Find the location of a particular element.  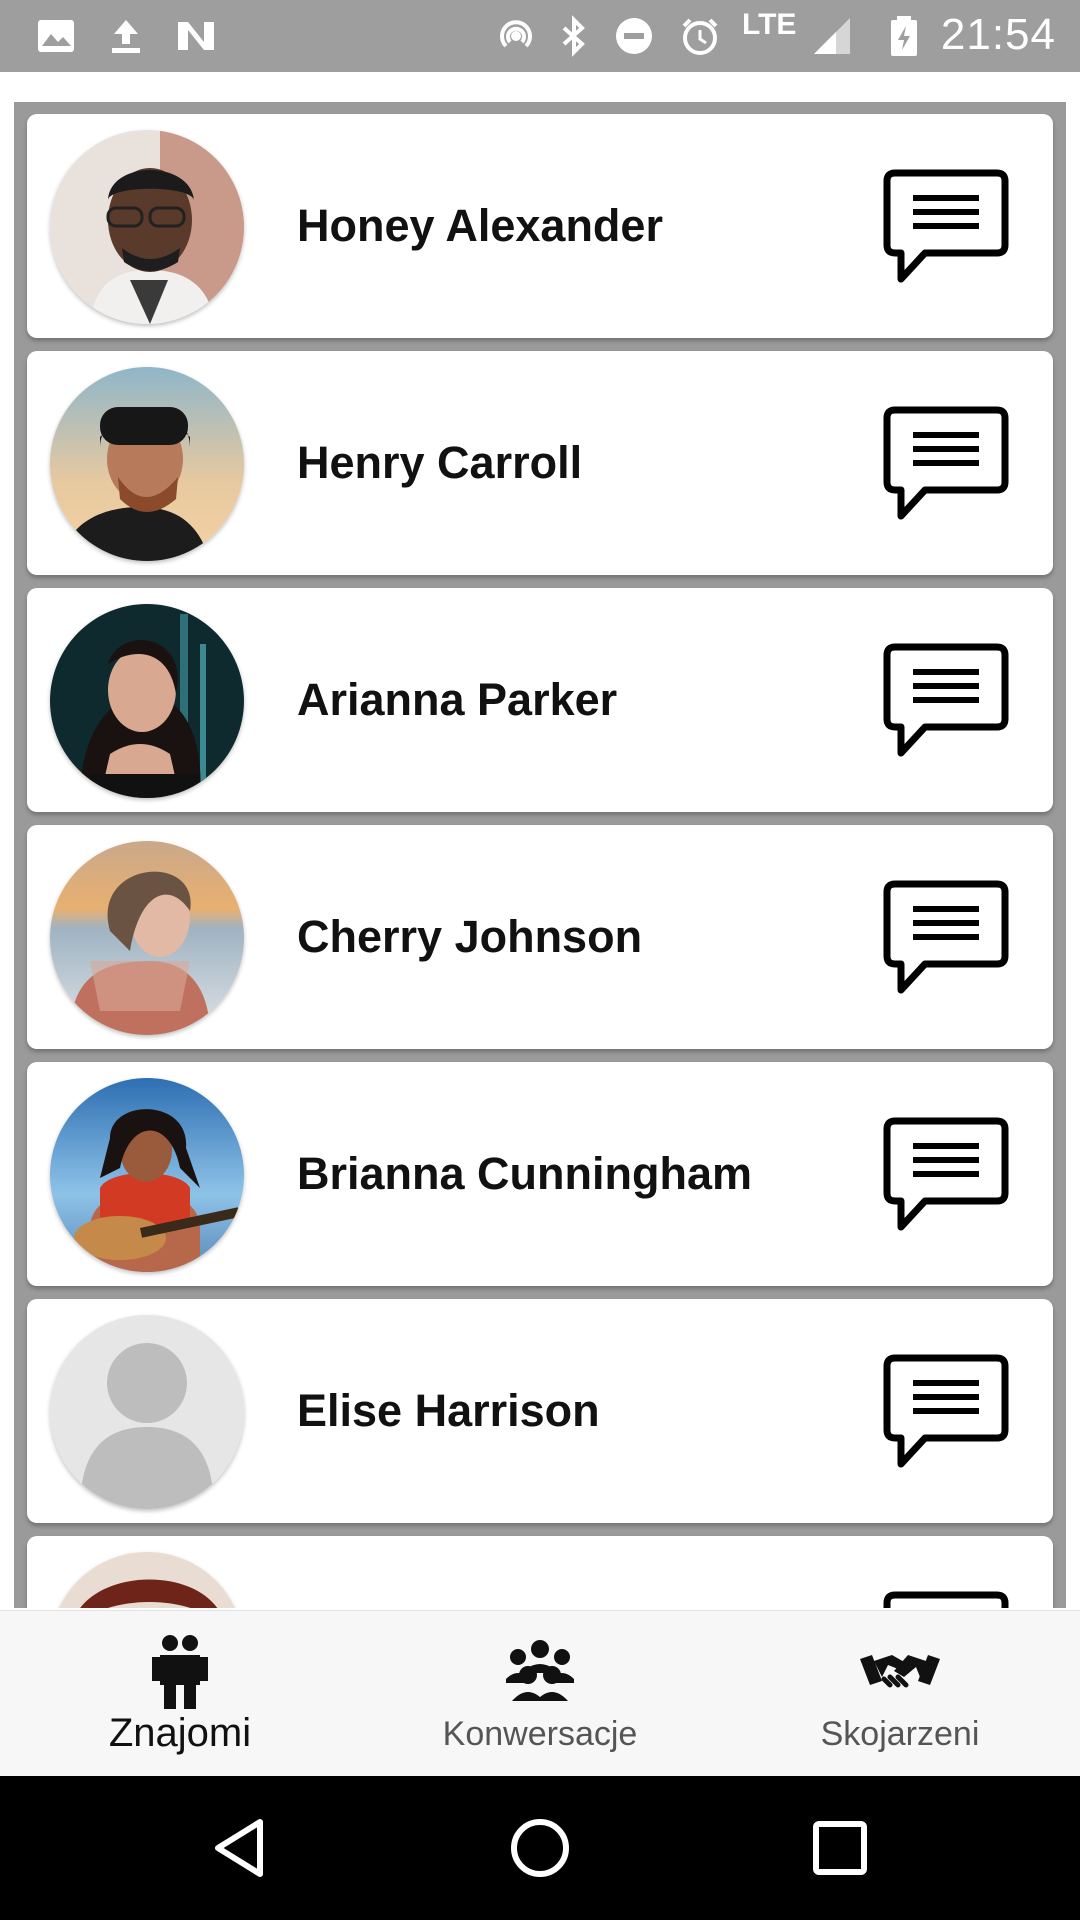

friend-card is located at coordinates (540, 1572).